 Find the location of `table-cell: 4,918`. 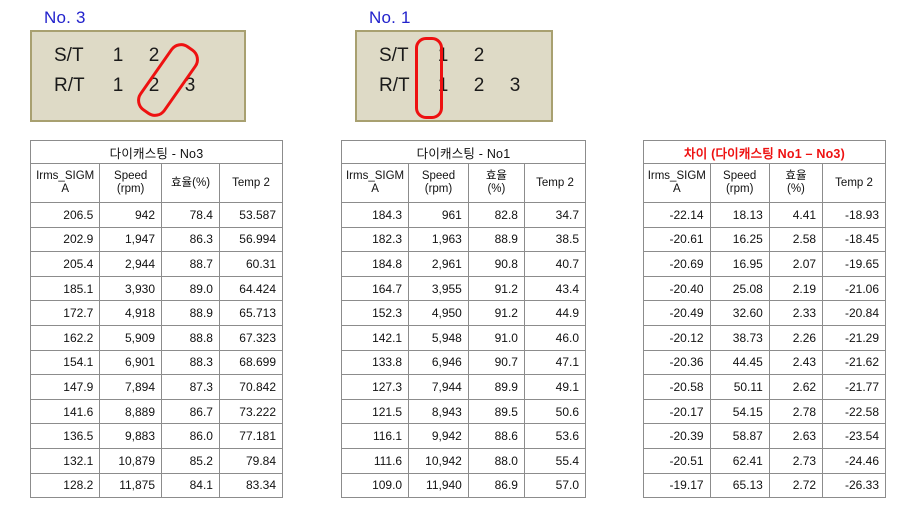

table-cell: 4,918 is located at coordinates (131, 313).